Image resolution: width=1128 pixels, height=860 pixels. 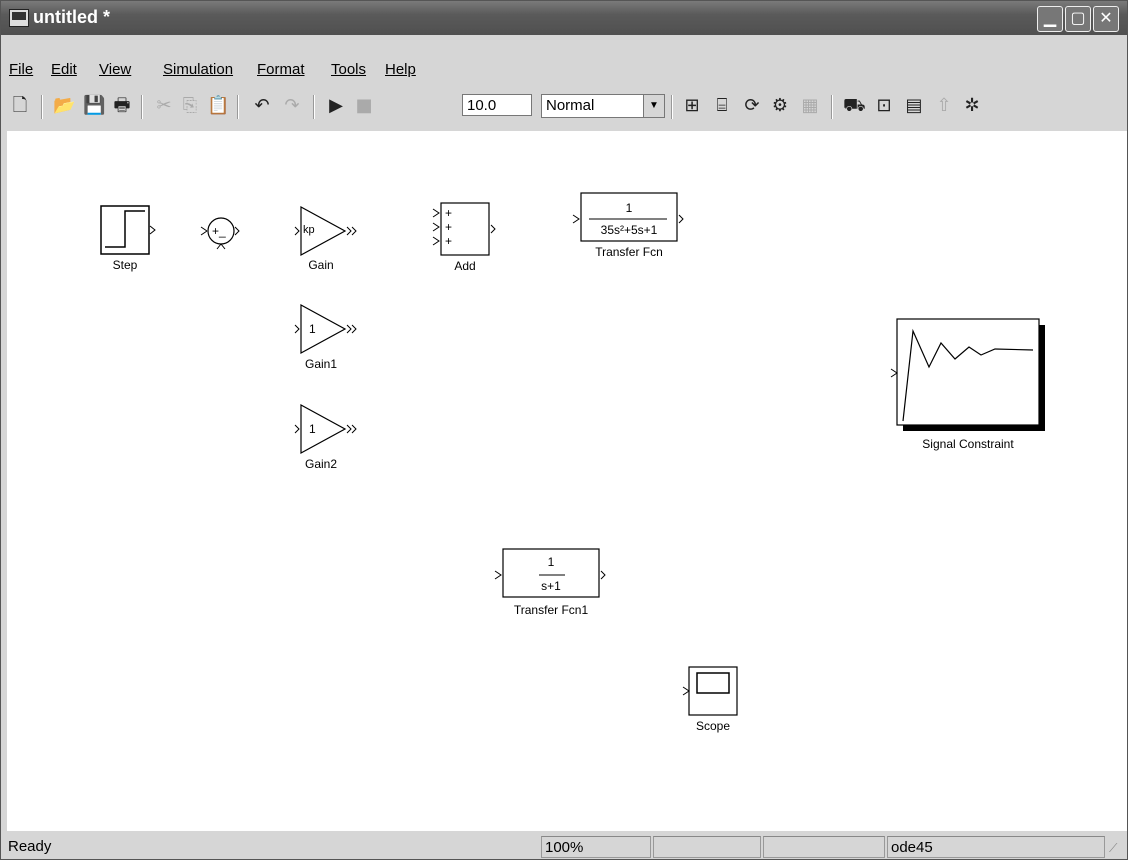 What do you see at coordinates (64, 106) in the screenshot?
I see `open-folder-icon: 📂` at bounding box center [64, 106].